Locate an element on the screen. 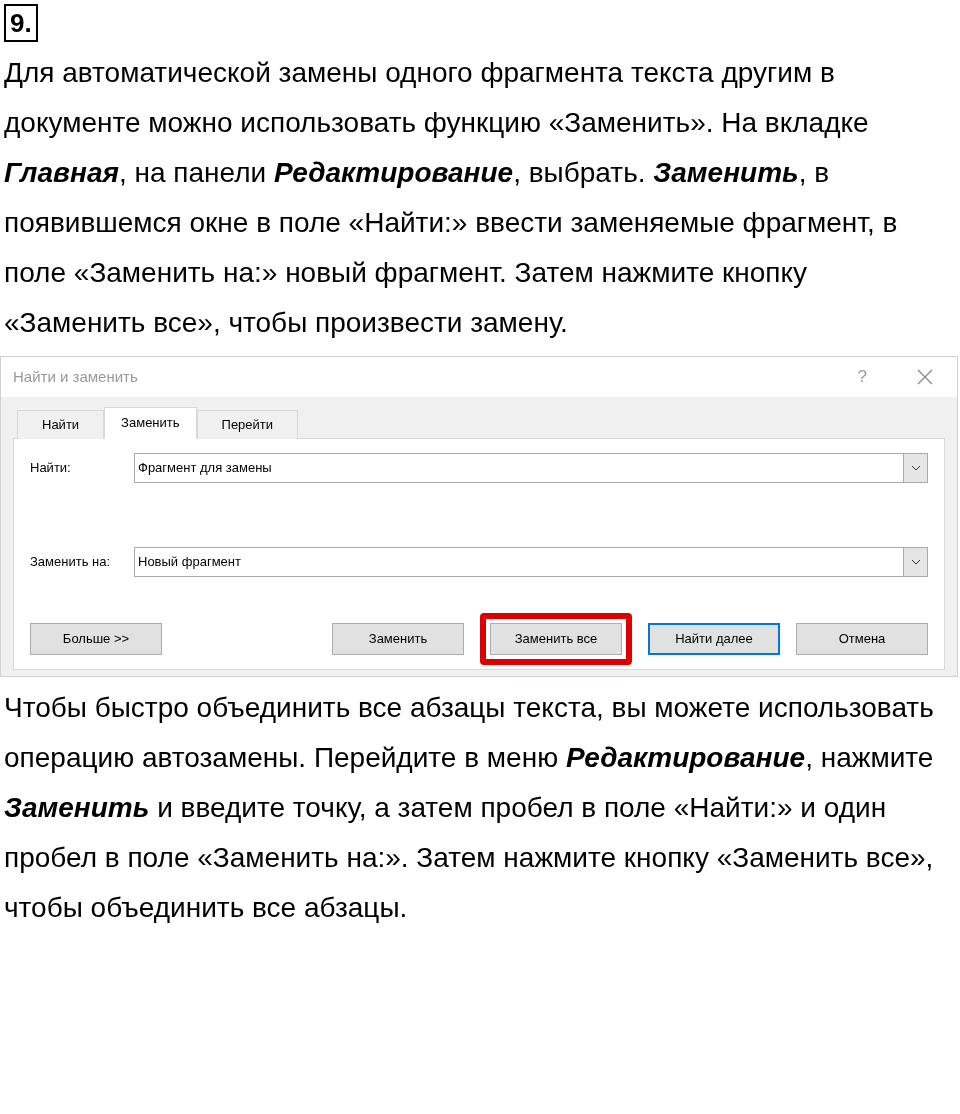 The width and height of the screenshot is (960, 1114). dialog-button: Заменить все is located at coordinates (556, 639).